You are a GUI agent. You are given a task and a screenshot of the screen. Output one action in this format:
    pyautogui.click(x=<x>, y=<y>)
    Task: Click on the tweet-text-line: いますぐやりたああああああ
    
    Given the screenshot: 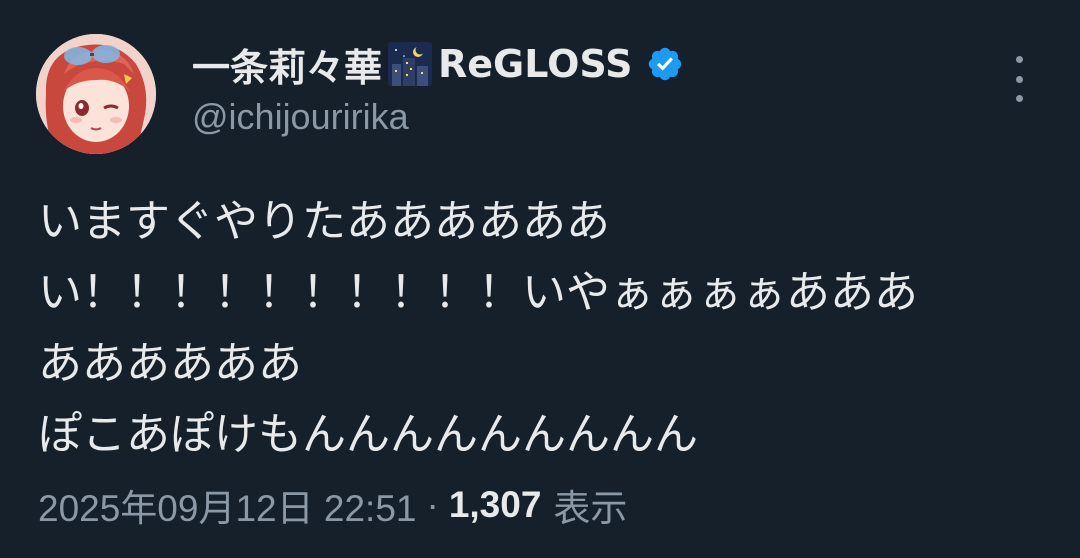 What is the action you would take?
    pyautogui.click(x=324, y=221)
    